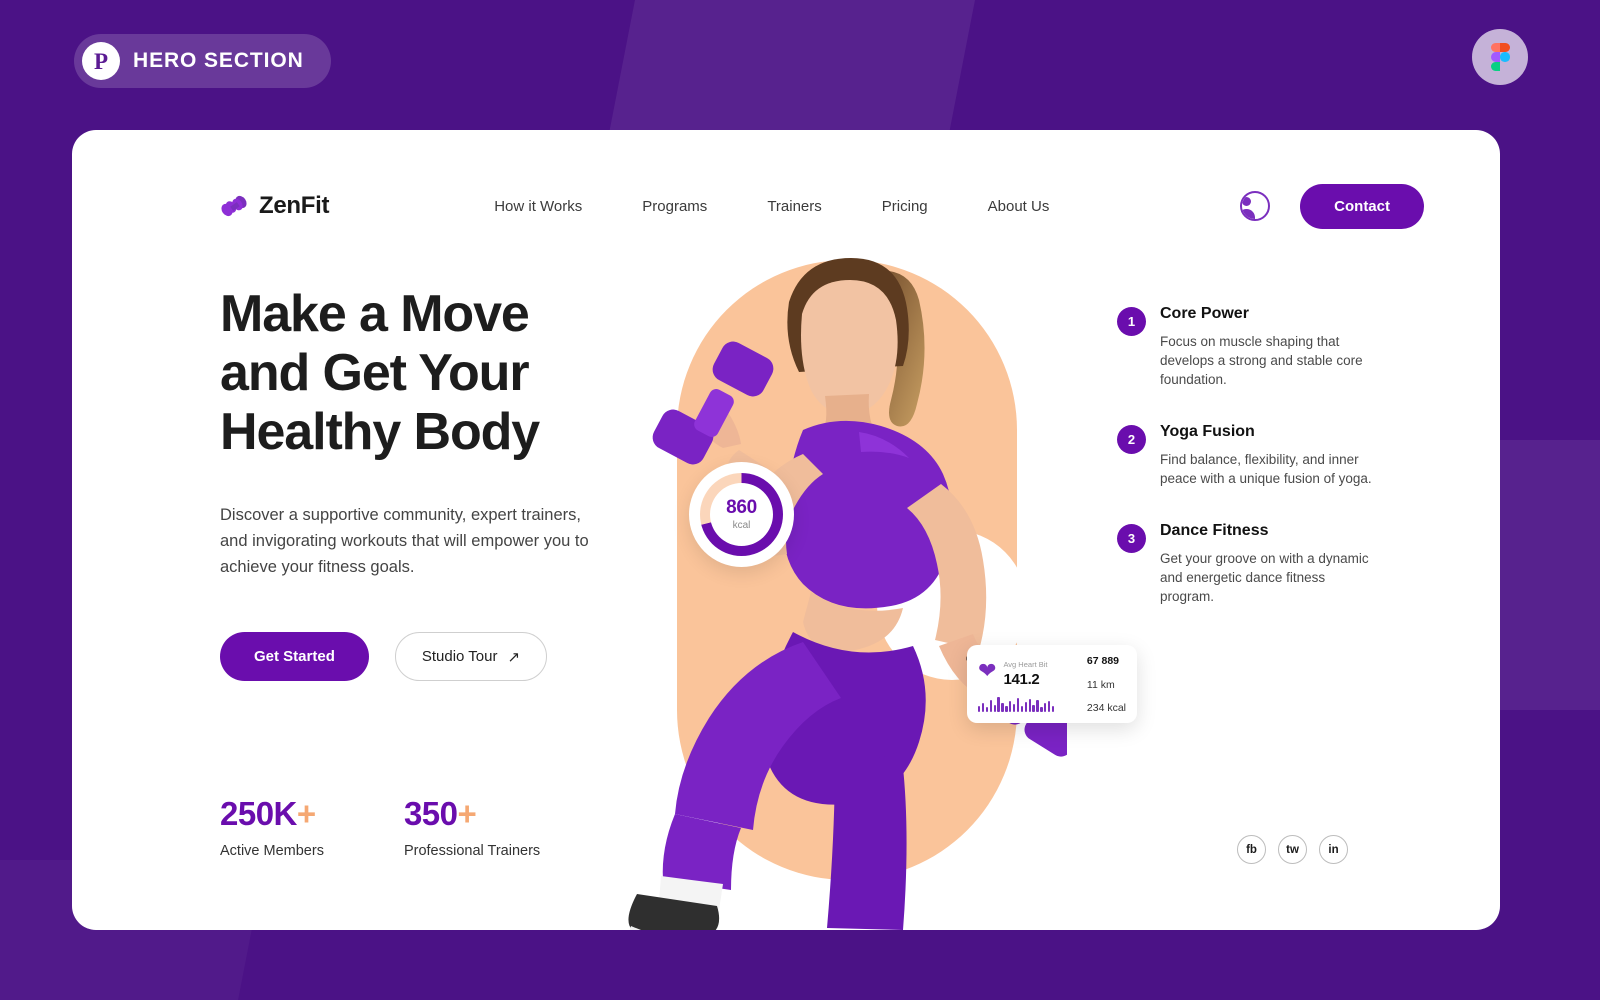 Image resolution: width=1600 pixels, height=1000 pixels. What do you see at coordinates (380, 432) in the screenshot?
I see `headline-line-3: Healthy Body` at bounding box center [380, 432].